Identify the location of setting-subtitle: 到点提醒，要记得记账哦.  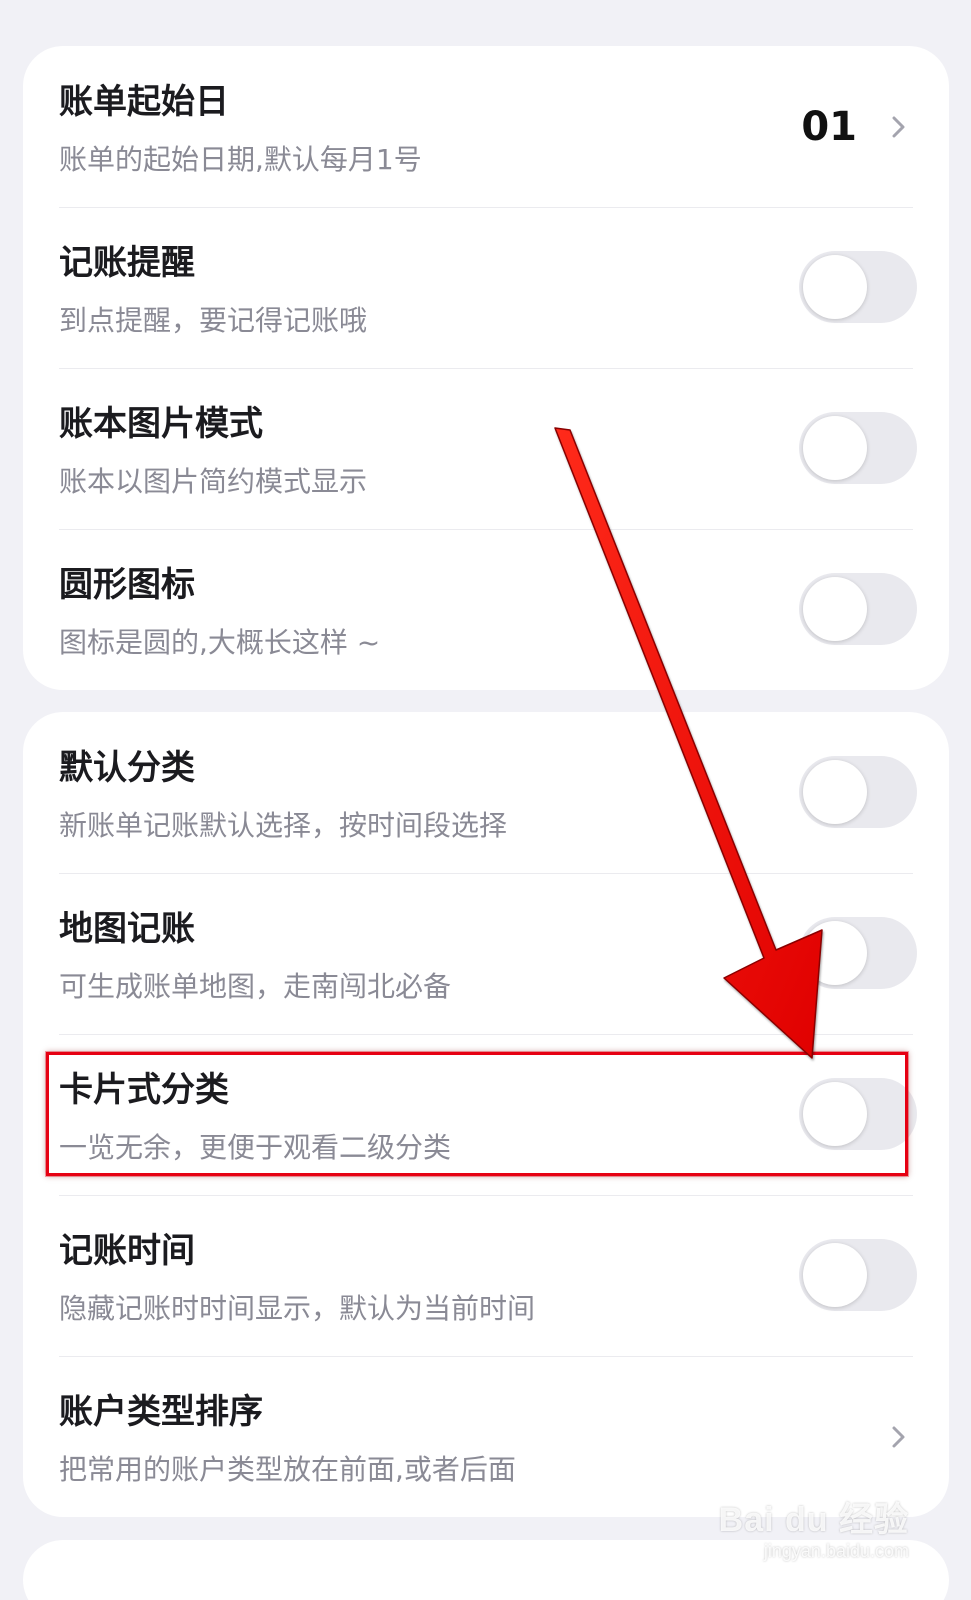
(213, 320).